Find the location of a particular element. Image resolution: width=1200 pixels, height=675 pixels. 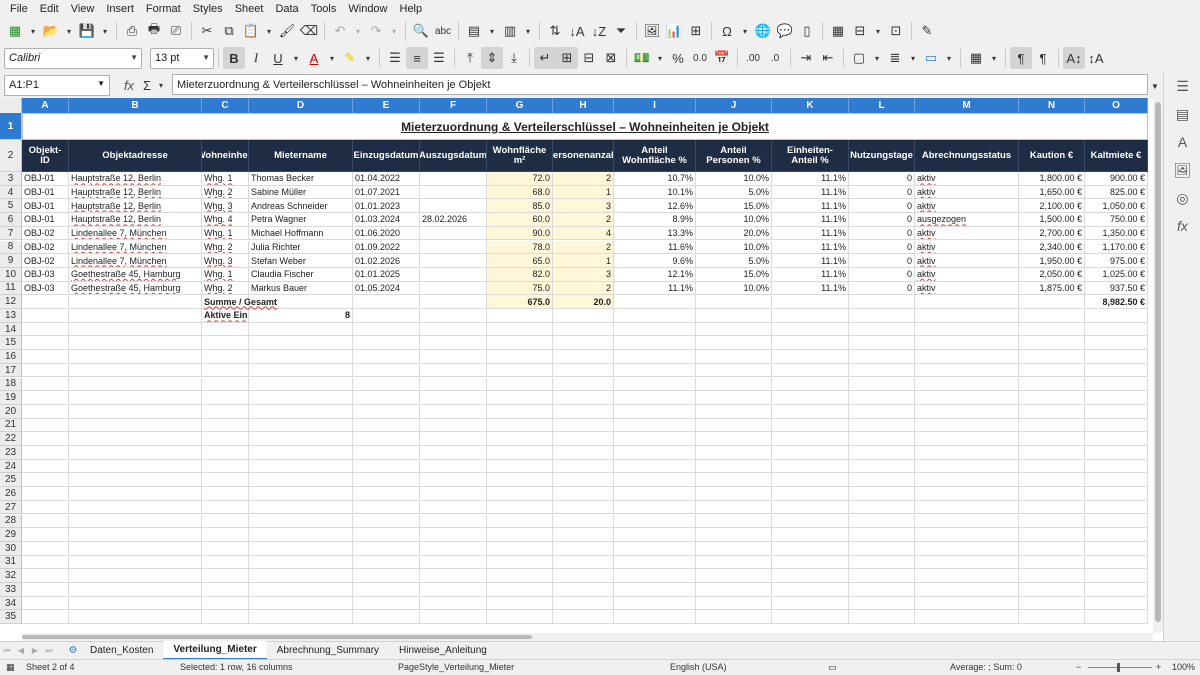

menu-insert: Insert is located at coordinates (120, 9).